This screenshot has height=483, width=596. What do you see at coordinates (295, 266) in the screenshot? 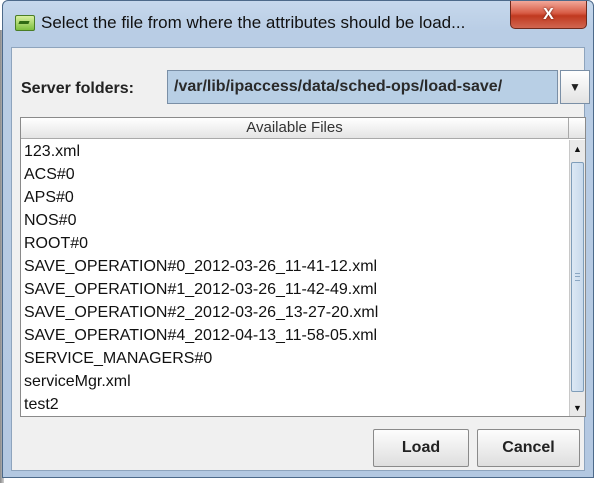
I see `table-row: SAVE_OPERATION#0_2012-03-26_11-41-12.xml` at bounding box center [295, 266].